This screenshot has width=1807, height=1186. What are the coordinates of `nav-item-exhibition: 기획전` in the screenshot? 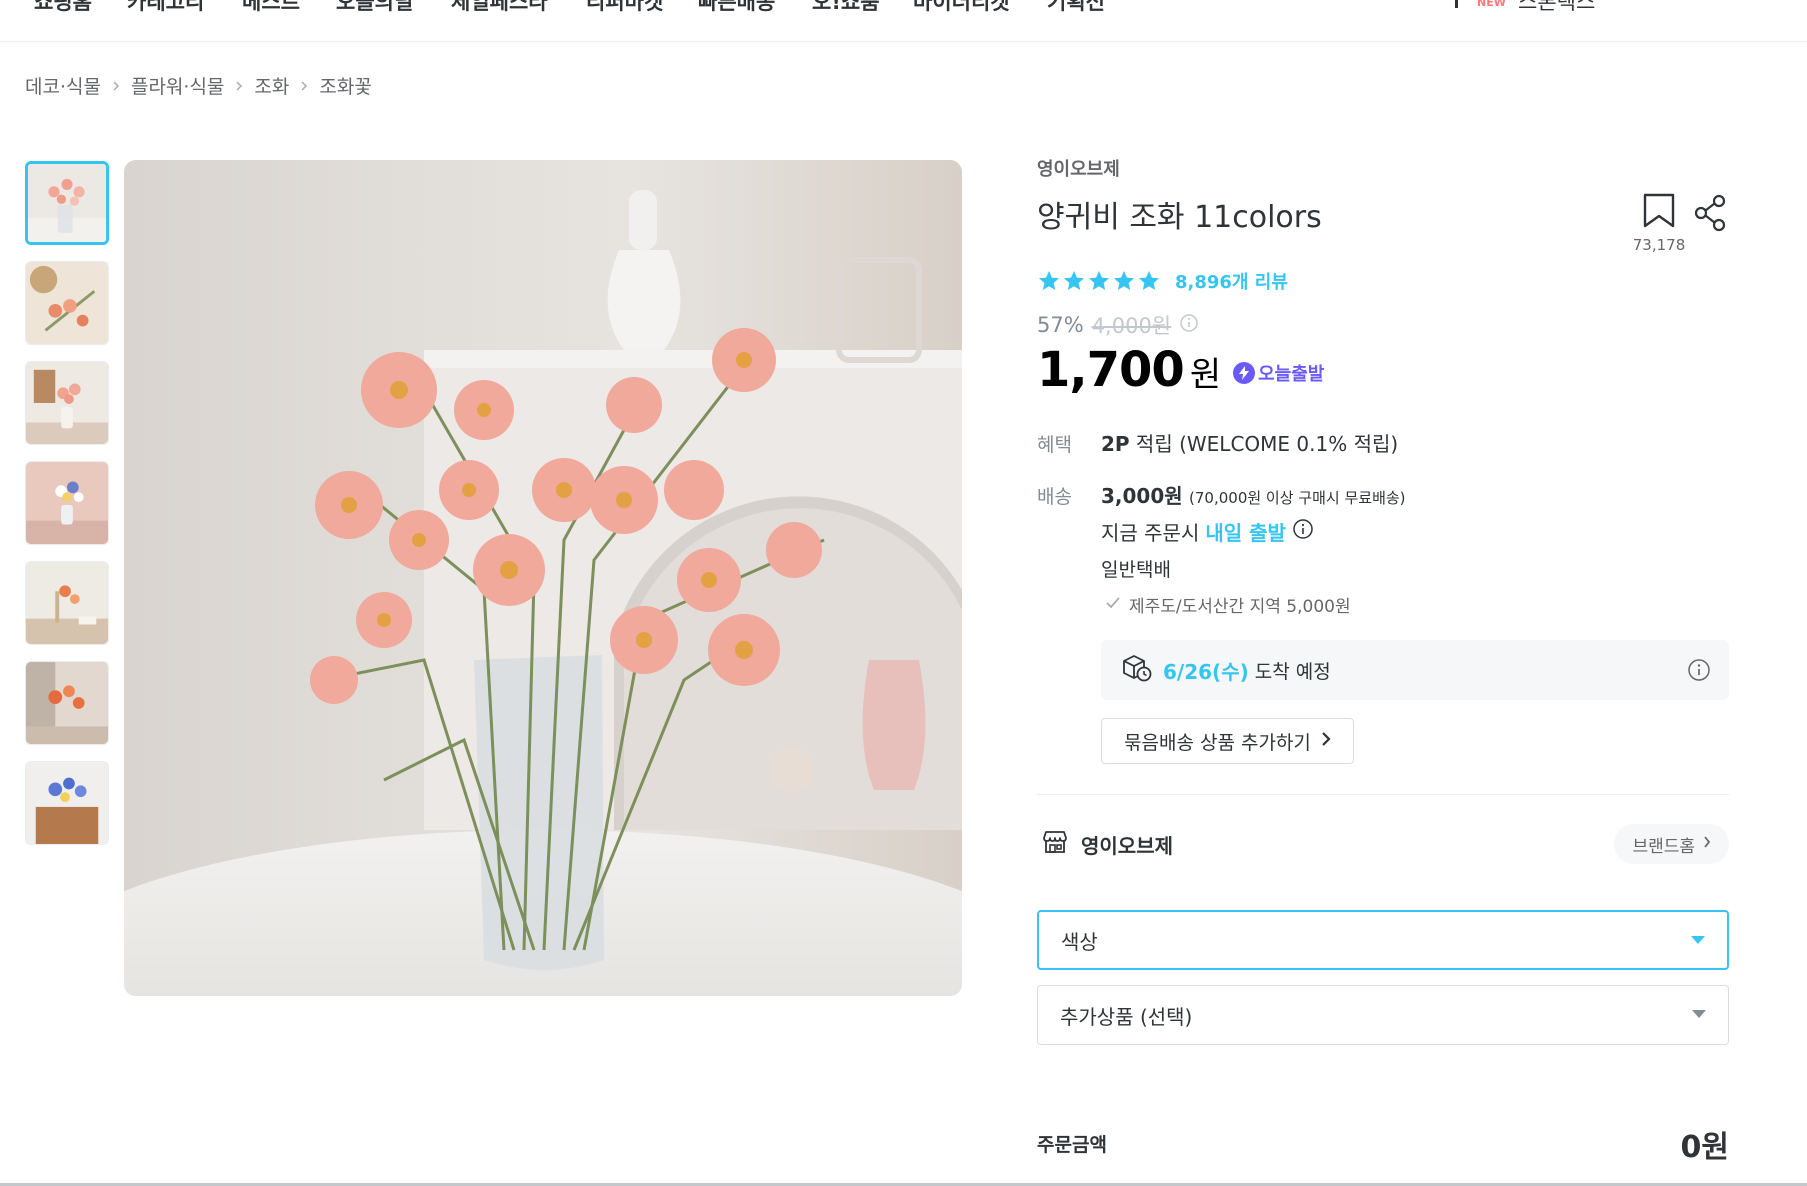 It's located at (1076, 8).